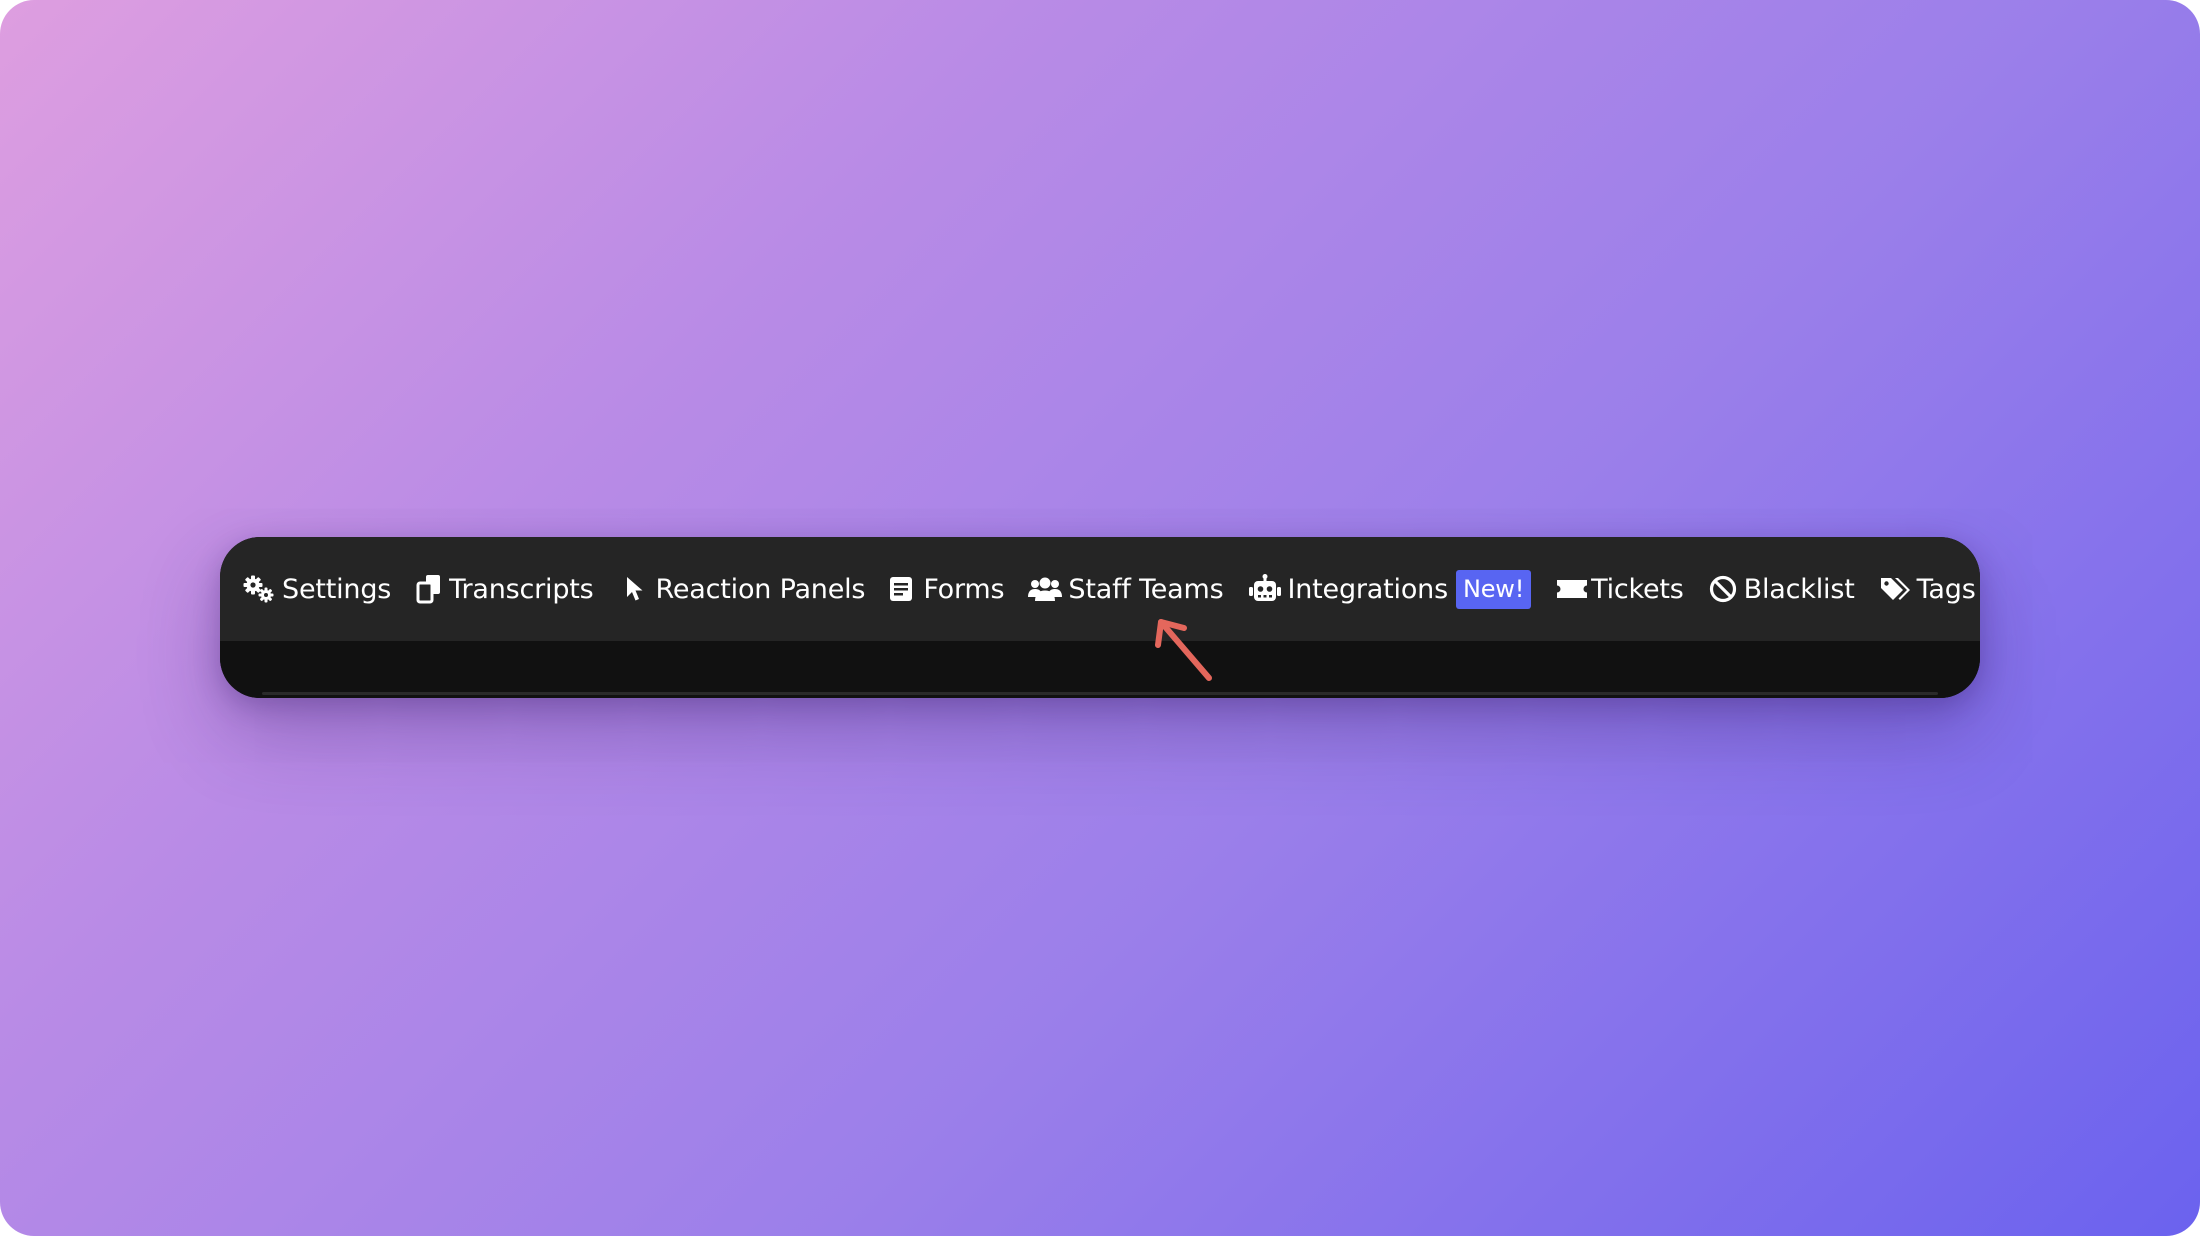 This screenshot has width=2200, height=1236. I want to click on robot-icon, so click(1265, 589).